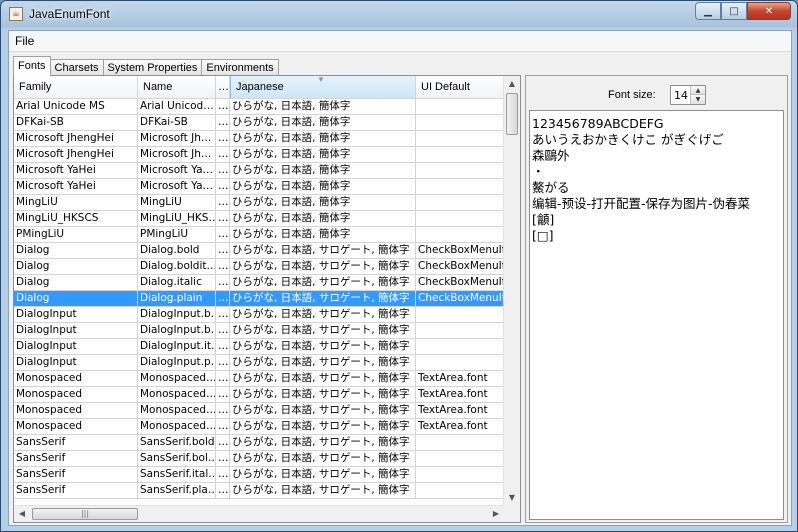  I want to click on vertical-scroll-thumb, so click(512, 114).